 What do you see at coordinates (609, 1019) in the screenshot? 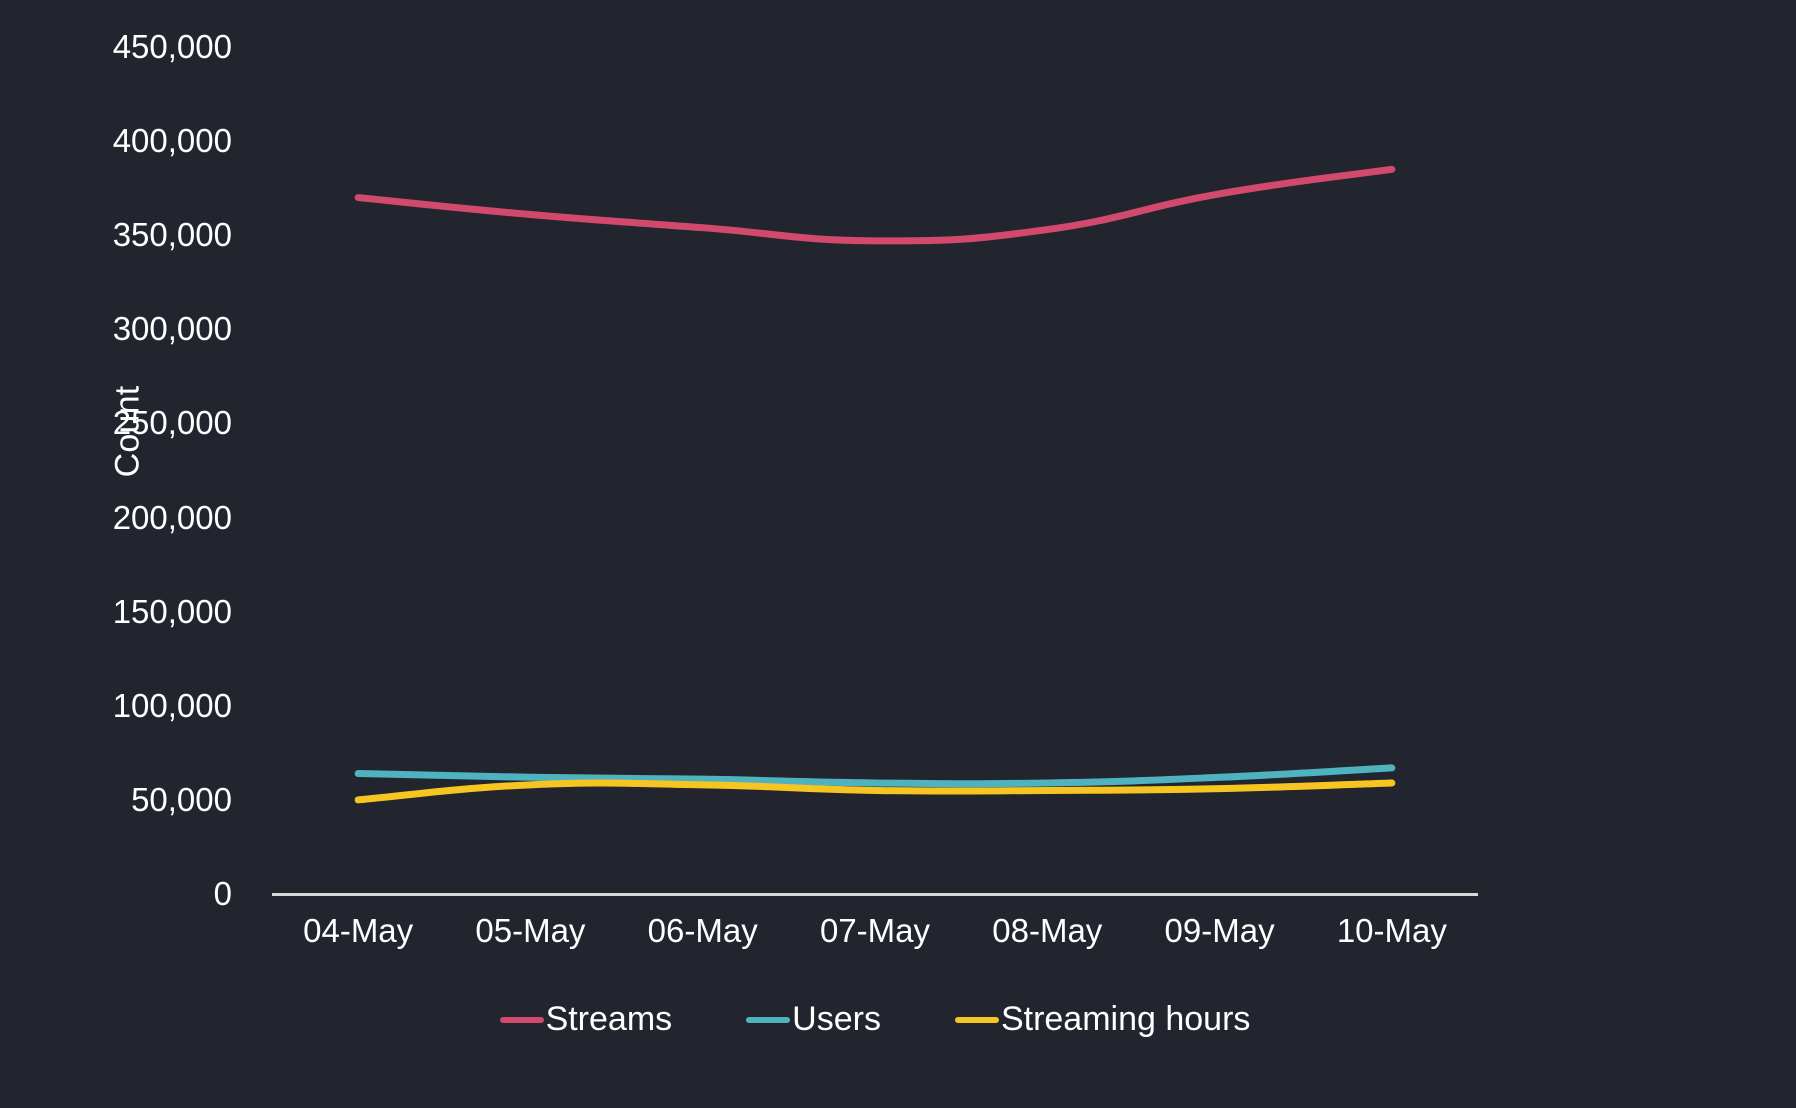
I see `legend-item-label: Streams` at bounding box center [609, 1019].